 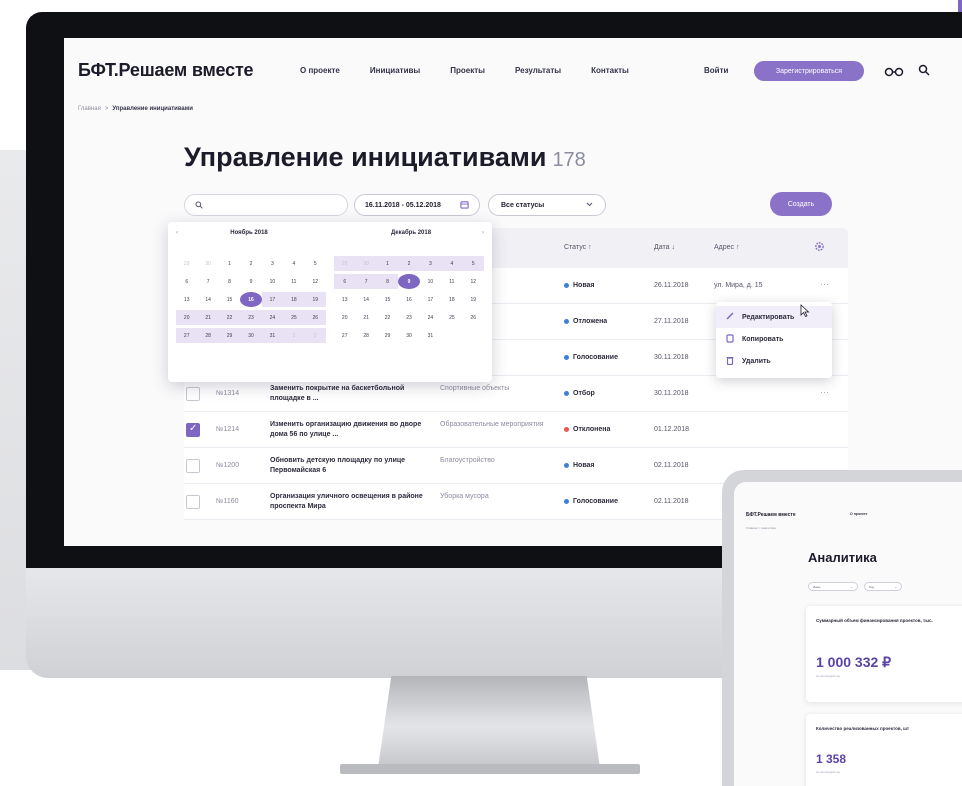 I want to click on search-field, so click(x=266, y=205).